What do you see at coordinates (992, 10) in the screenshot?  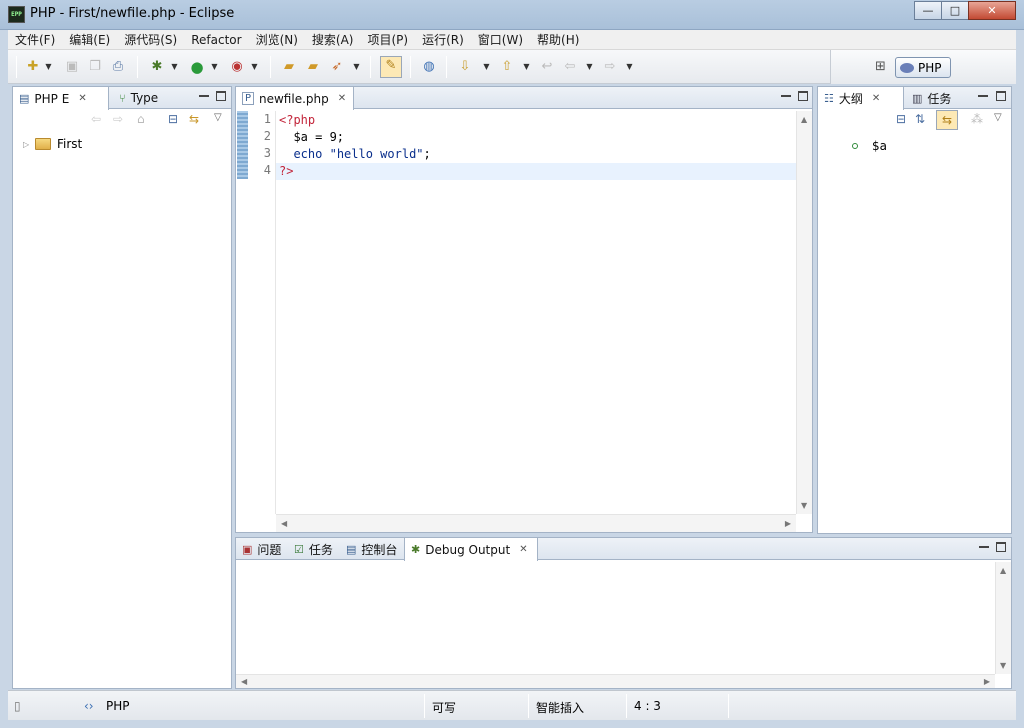 I see `close-button: ✕` at bounding box center [992, 10].